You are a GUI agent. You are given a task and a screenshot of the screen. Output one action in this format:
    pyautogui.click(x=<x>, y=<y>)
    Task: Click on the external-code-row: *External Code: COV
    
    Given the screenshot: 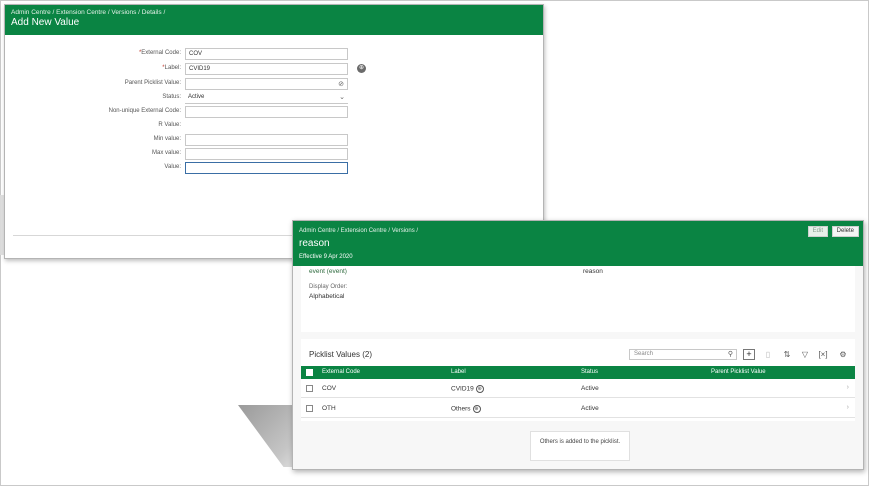 What is the action you would take?
    pyautogui.click(x=274, y=54)
    